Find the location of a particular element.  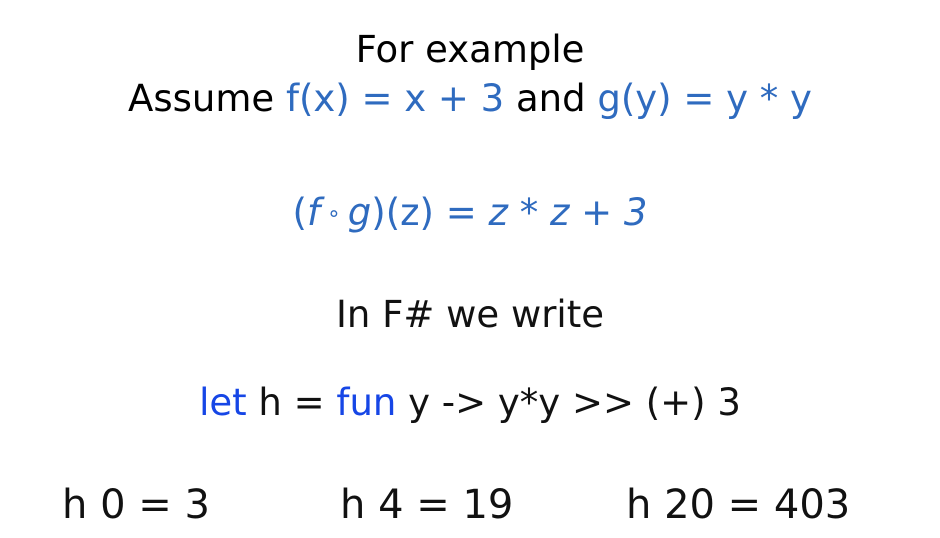

assume-prefix: Assume is located at coordinates (207, 98).